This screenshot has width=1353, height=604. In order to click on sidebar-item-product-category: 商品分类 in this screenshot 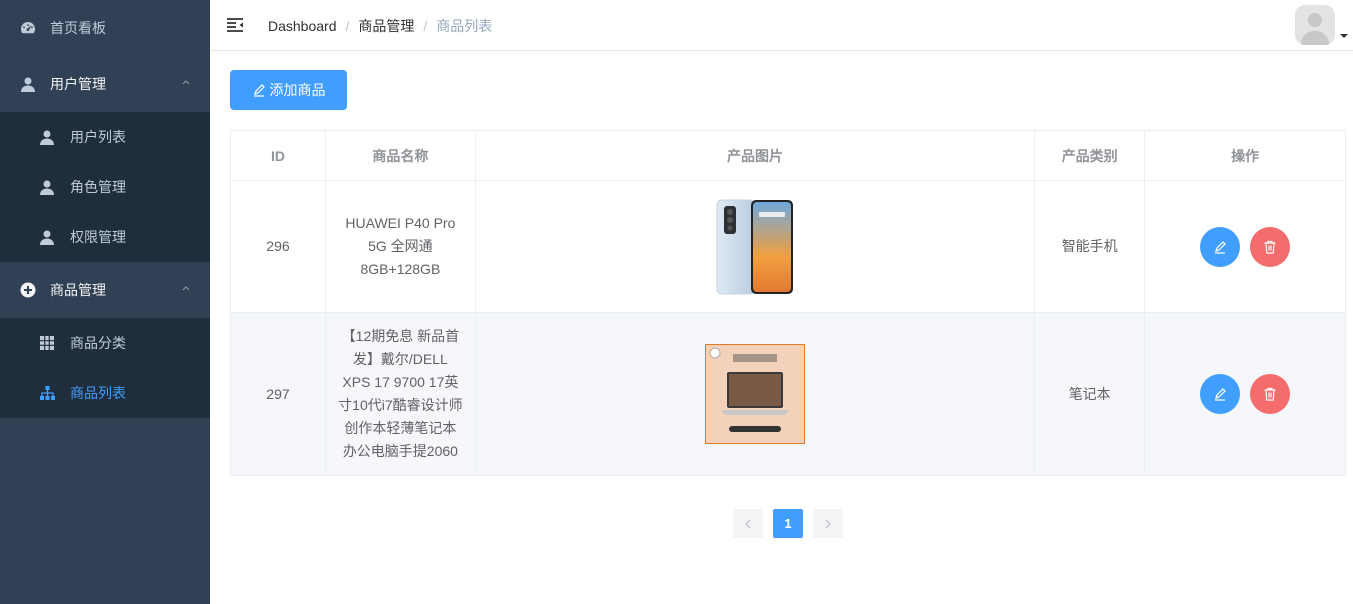, I will do `click(105, 343)`.